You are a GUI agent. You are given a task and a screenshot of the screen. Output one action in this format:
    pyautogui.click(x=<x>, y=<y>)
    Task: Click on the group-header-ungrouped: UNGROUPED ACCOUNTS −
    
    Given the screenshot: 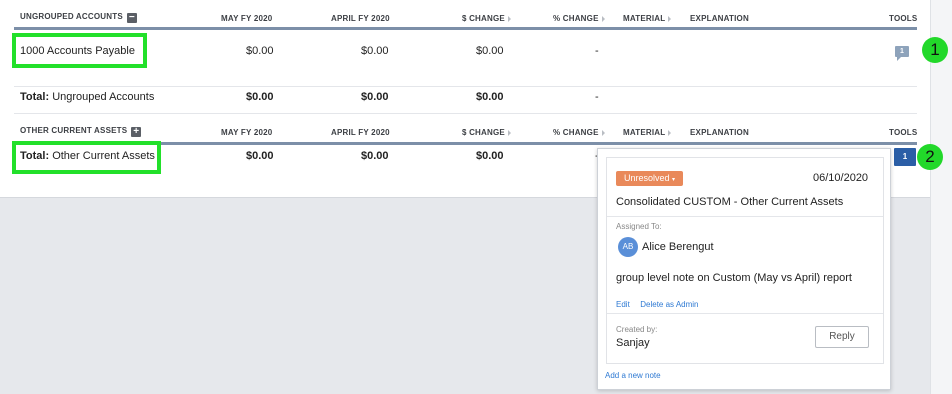 What is the action you would take?
    pyautogui.click(x=78, y=17)
    